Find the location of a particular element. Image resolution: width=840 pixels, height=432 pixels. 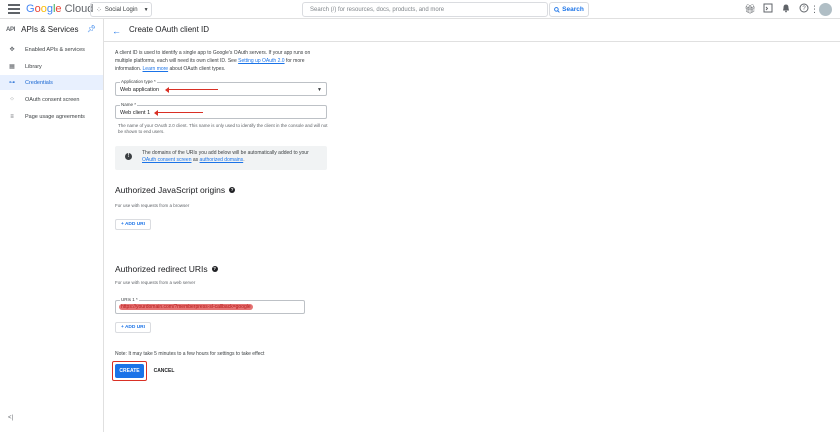

add-js-origin-uri-button: + ADD URI is located at coordinates (133, 224).